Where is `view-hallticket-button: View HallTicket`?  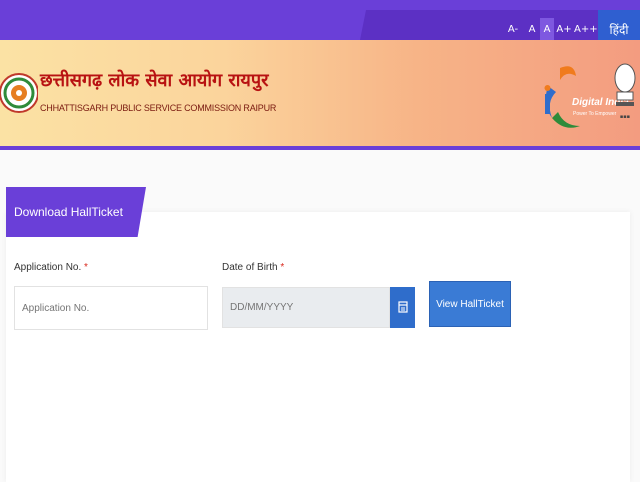 view-hallticket-button: View HallTicket is located at coordinates (470, 304).